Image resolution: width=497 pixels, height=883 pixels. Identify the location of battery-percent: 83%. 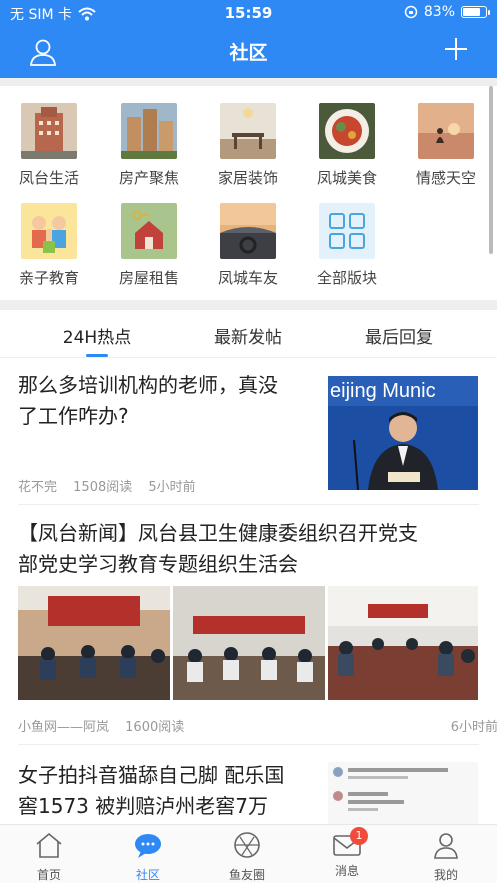
(439, 12).